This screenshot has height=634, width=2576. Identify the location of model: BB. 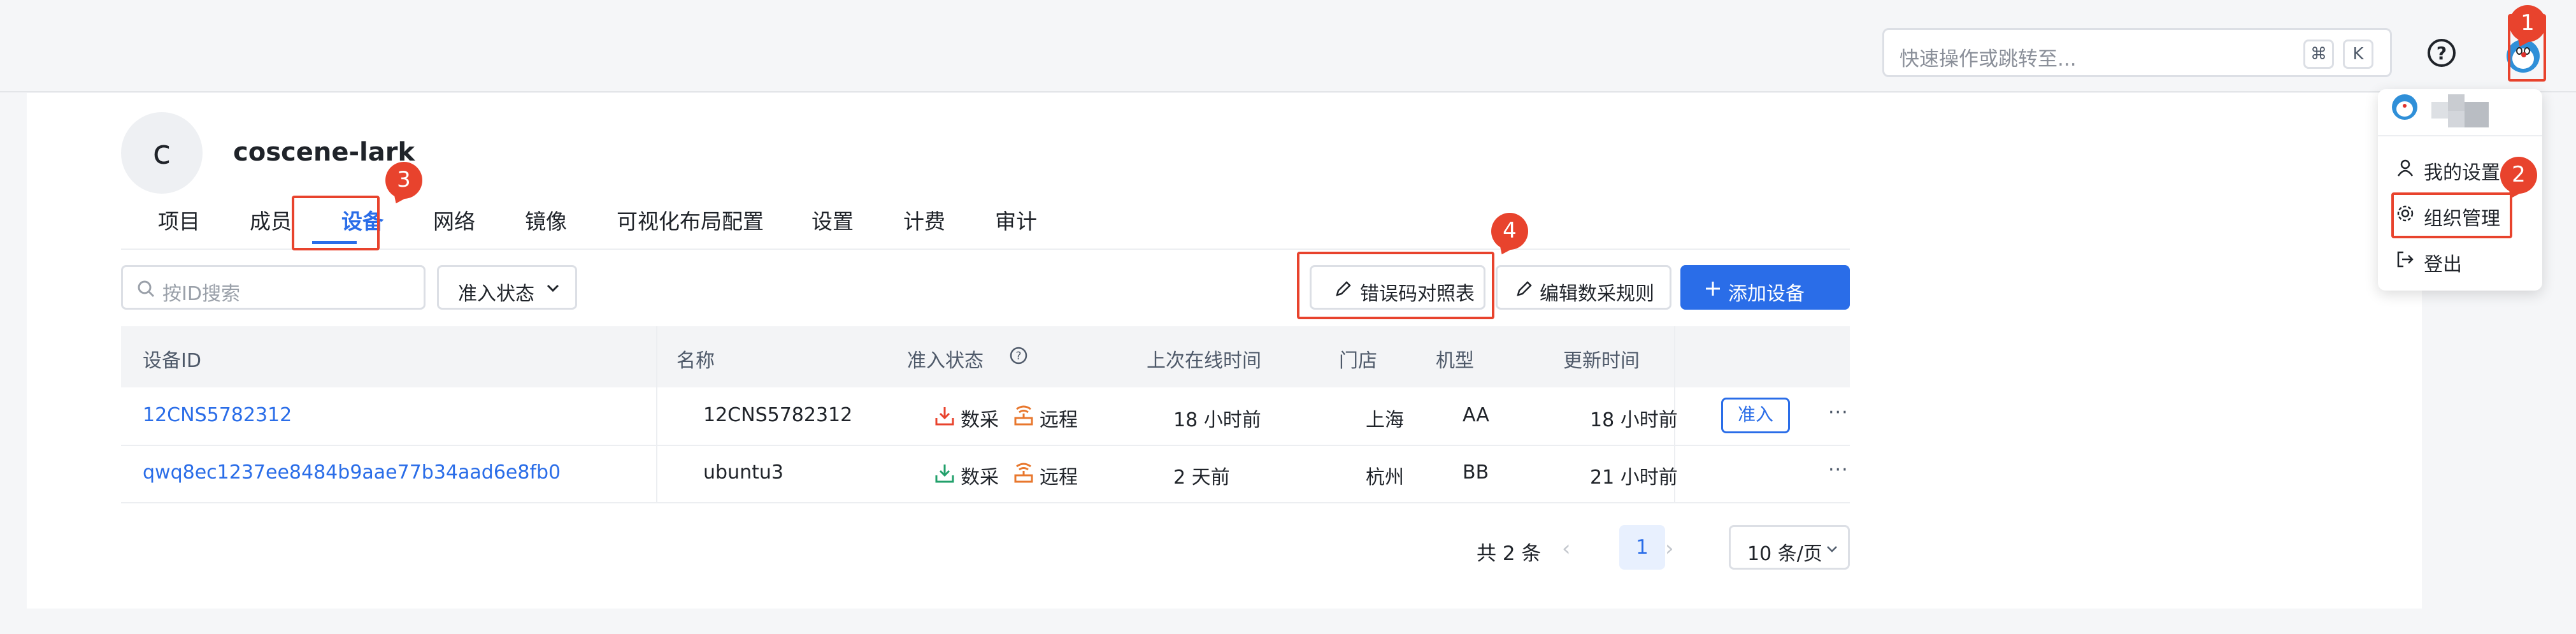
(1476, 472).